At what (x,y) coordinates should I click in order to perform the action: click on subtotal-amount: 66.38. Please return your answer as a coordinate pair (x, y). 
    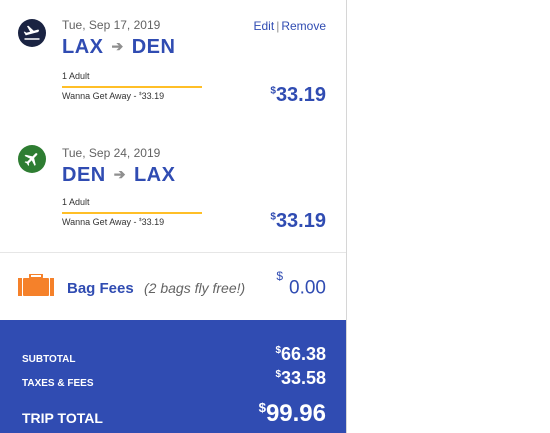
    Looking at the image, I should click on (303, 354).